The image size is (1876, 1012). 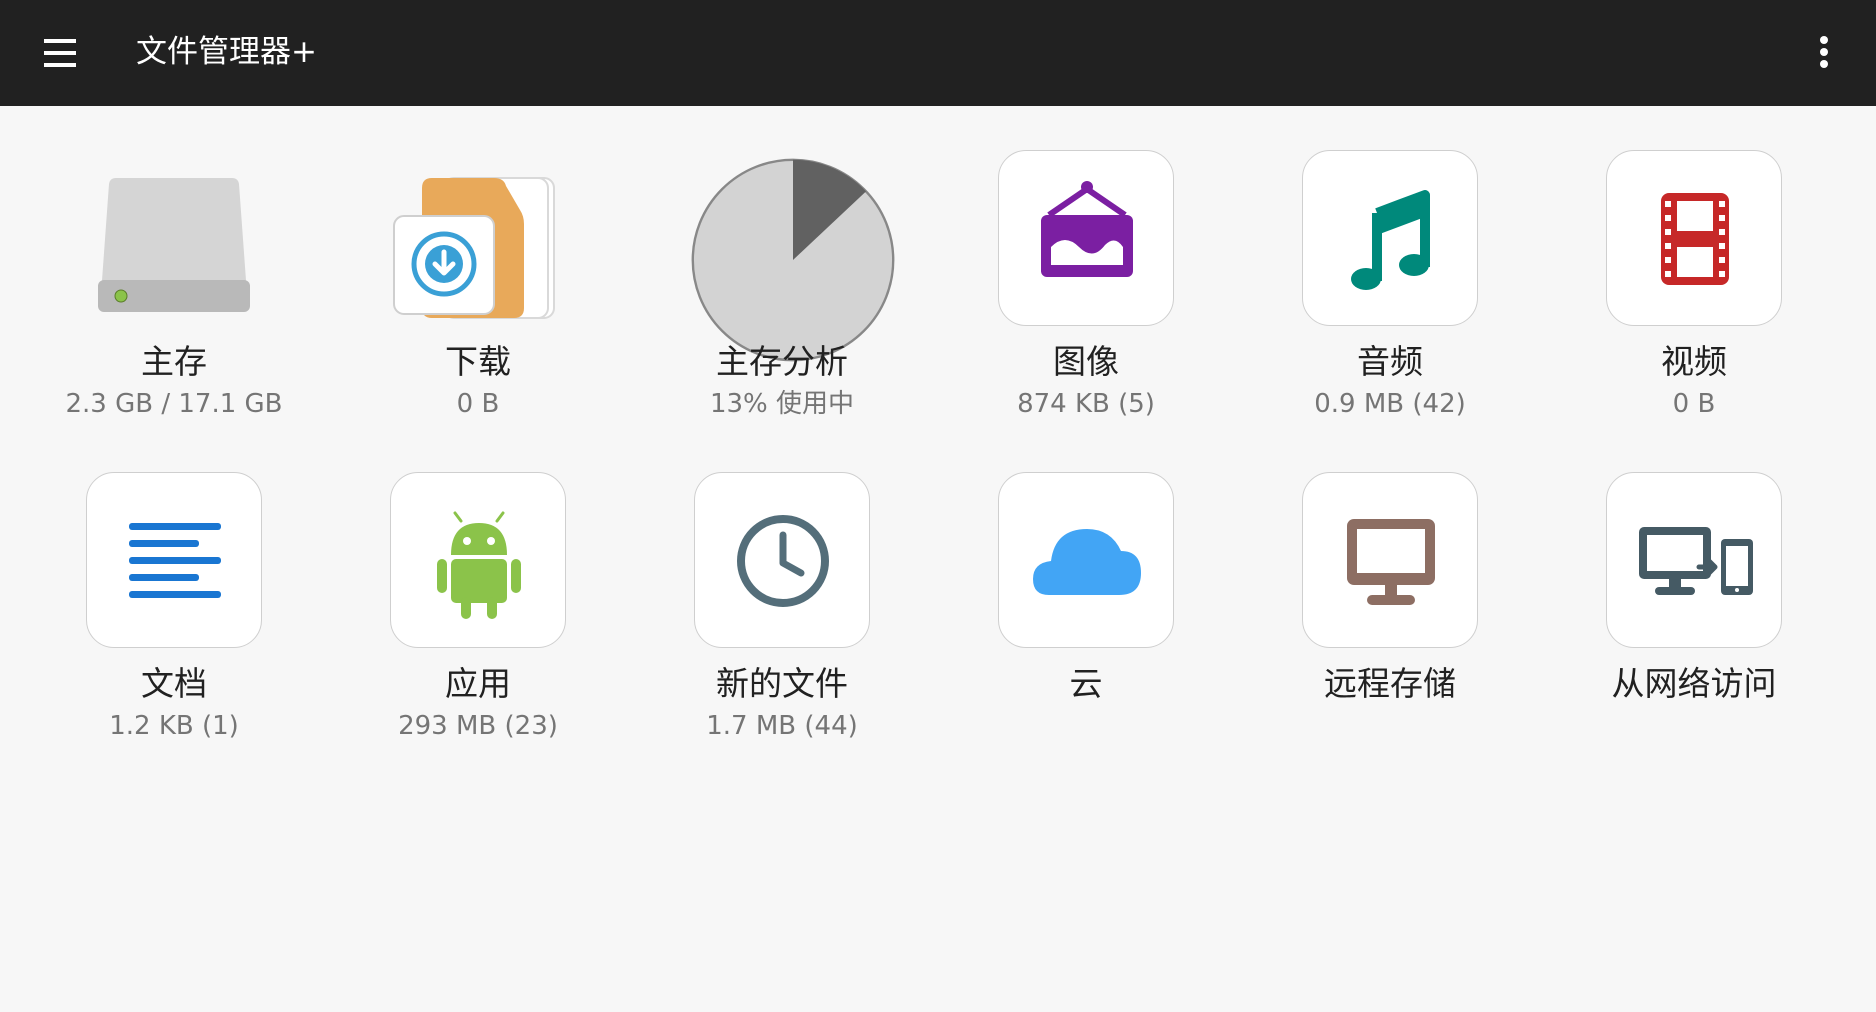 I want to click on tile-label: 应用, so click(x=478, y=683).